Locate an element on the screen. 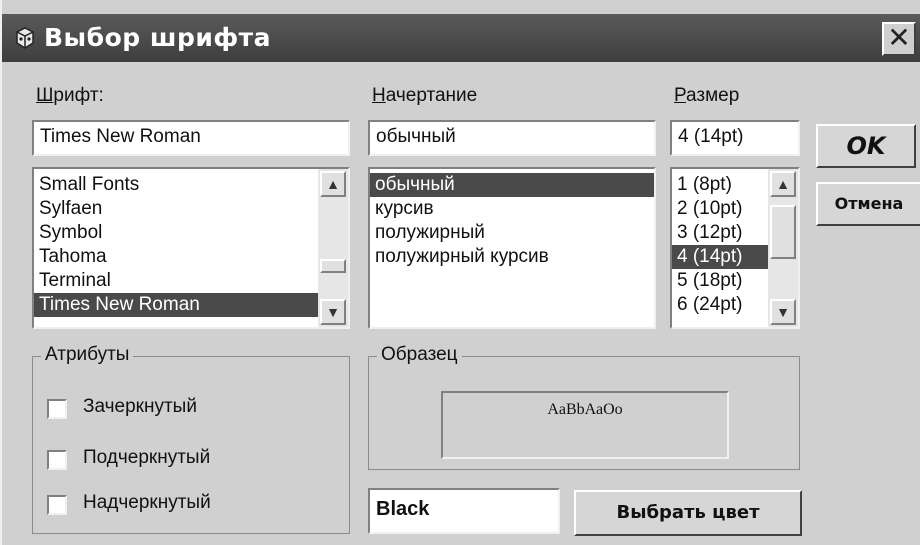 This screenshot has width=920, height=545. size-label: Размер is located at coordinates (707, 95).